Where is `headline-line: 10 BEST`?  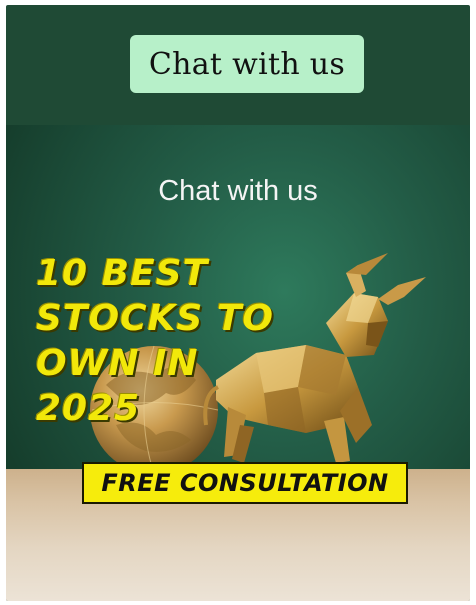 headline-line: 10 BEST is located at coordinates (122, 273).